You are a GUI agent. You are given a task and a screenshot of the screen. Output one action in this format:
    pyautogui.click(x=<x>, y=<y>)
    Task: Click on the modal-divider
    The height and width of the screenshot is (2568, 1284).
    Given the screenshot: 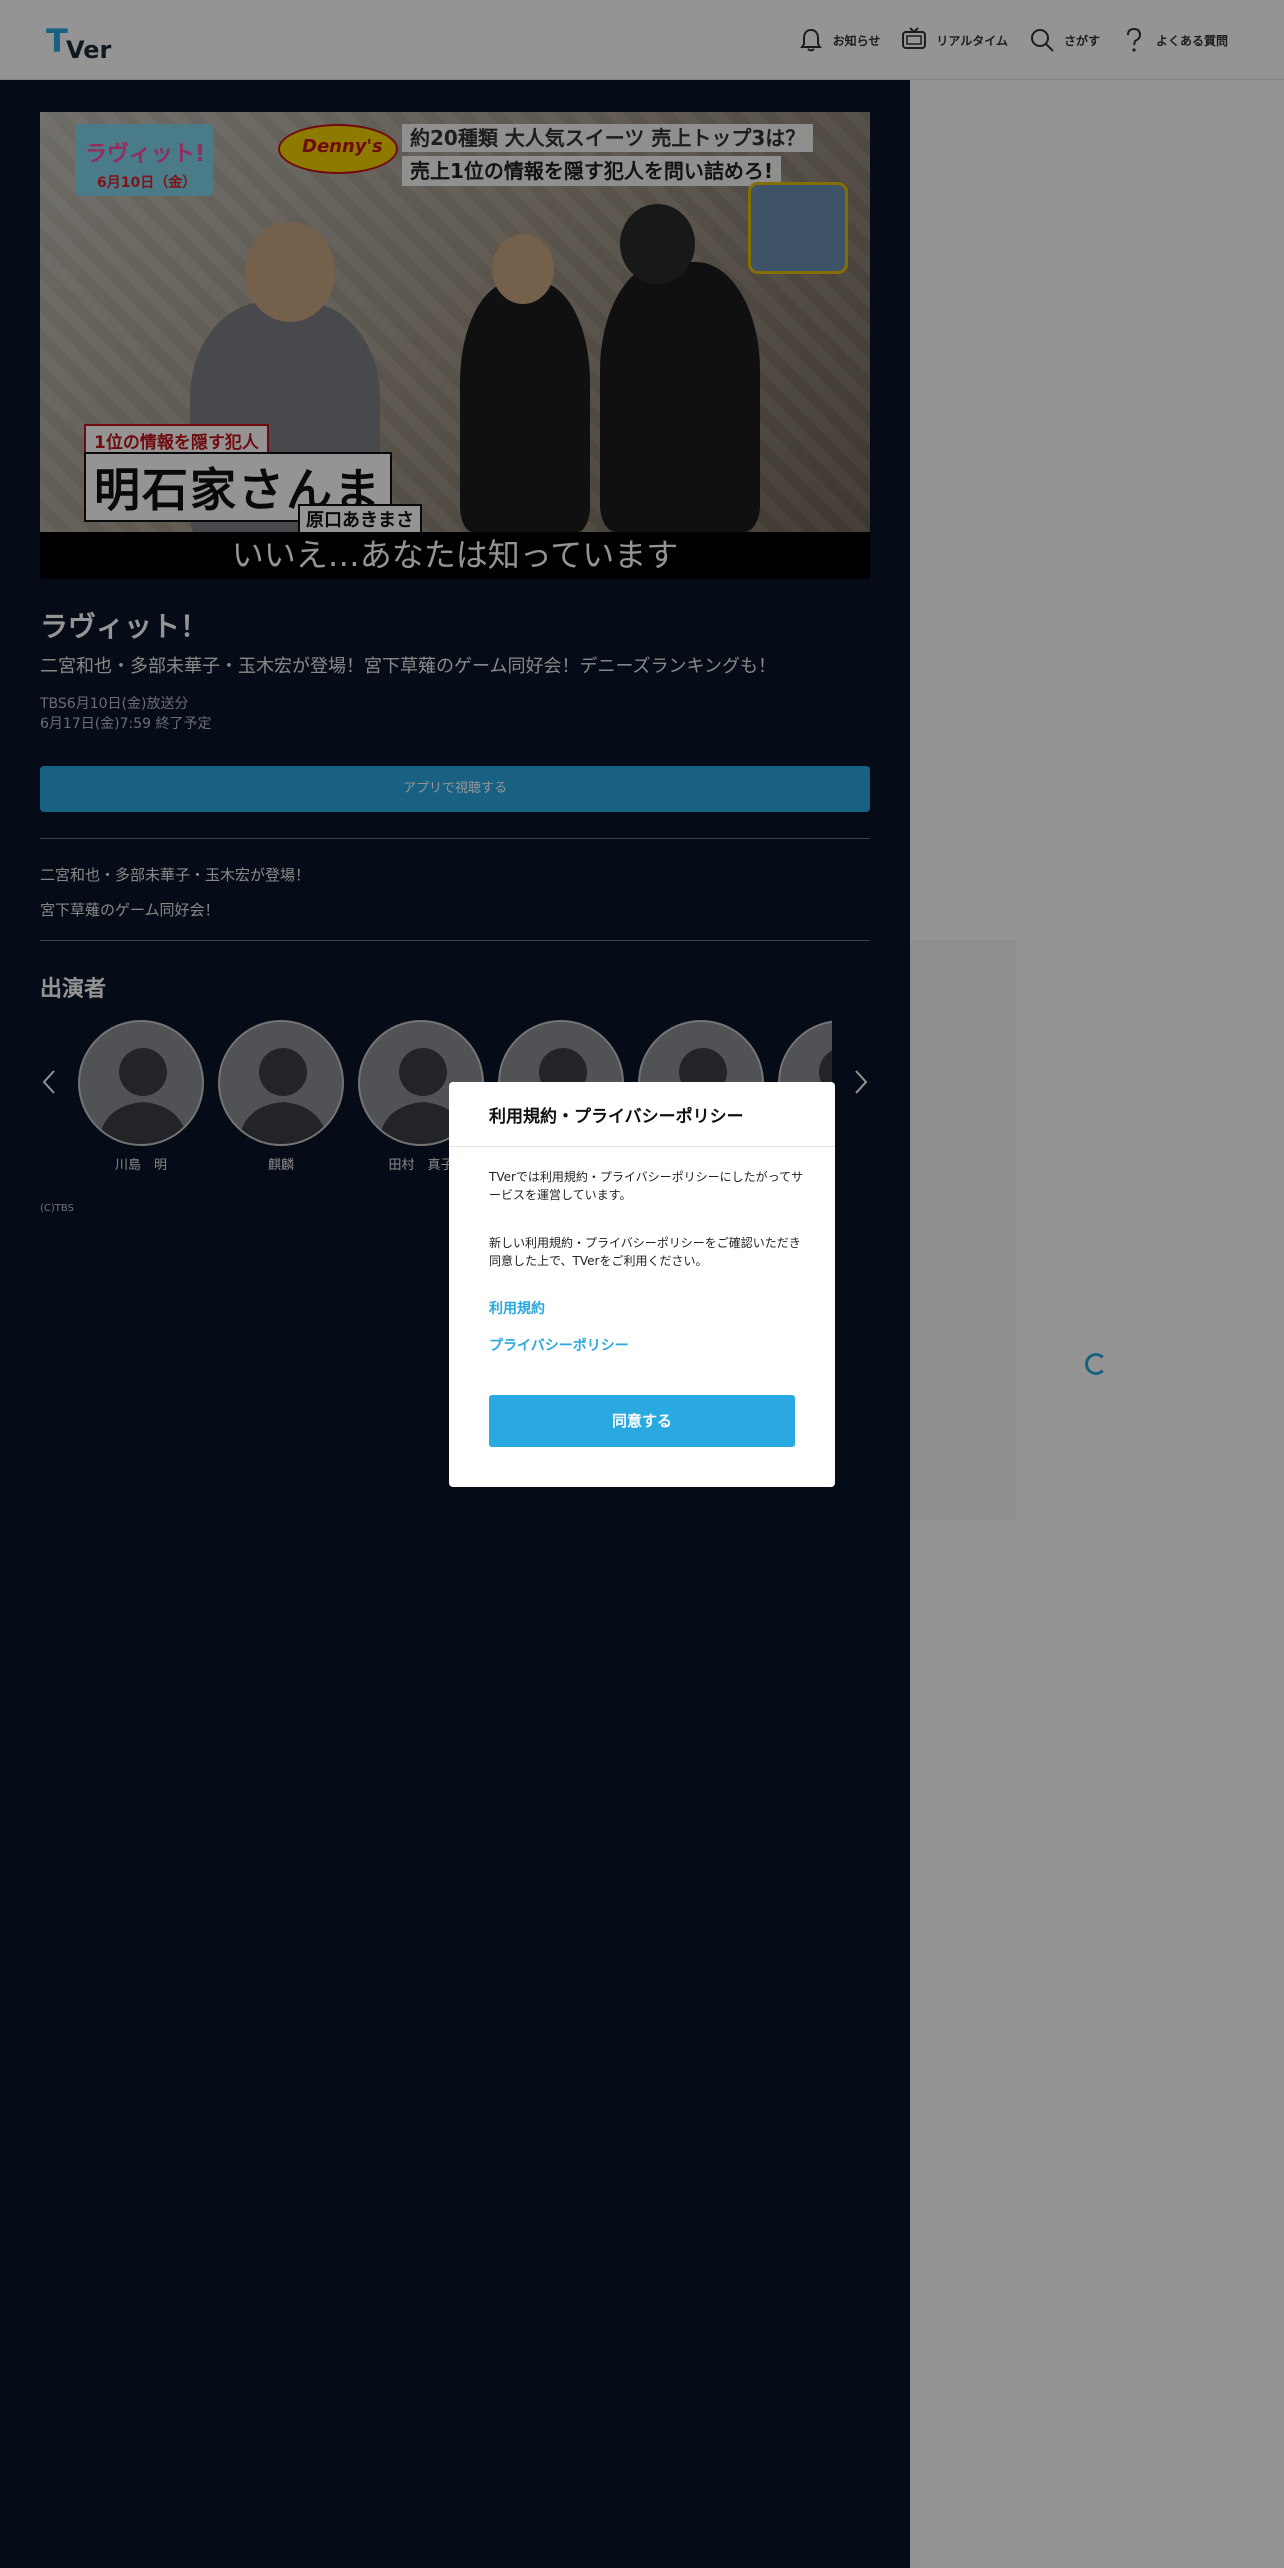 What is the action you would take?
    pyautogui.click(x=642, y=1146)
    